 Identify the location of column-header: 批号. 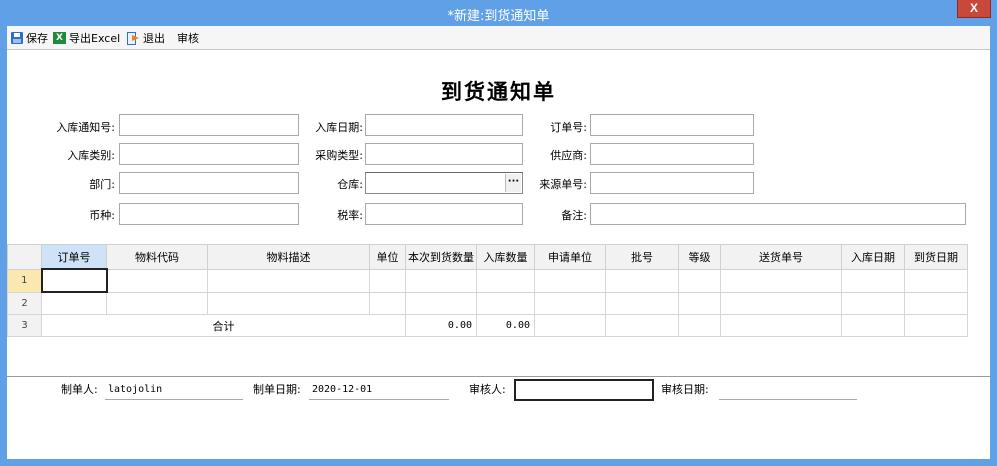
(642, 257).